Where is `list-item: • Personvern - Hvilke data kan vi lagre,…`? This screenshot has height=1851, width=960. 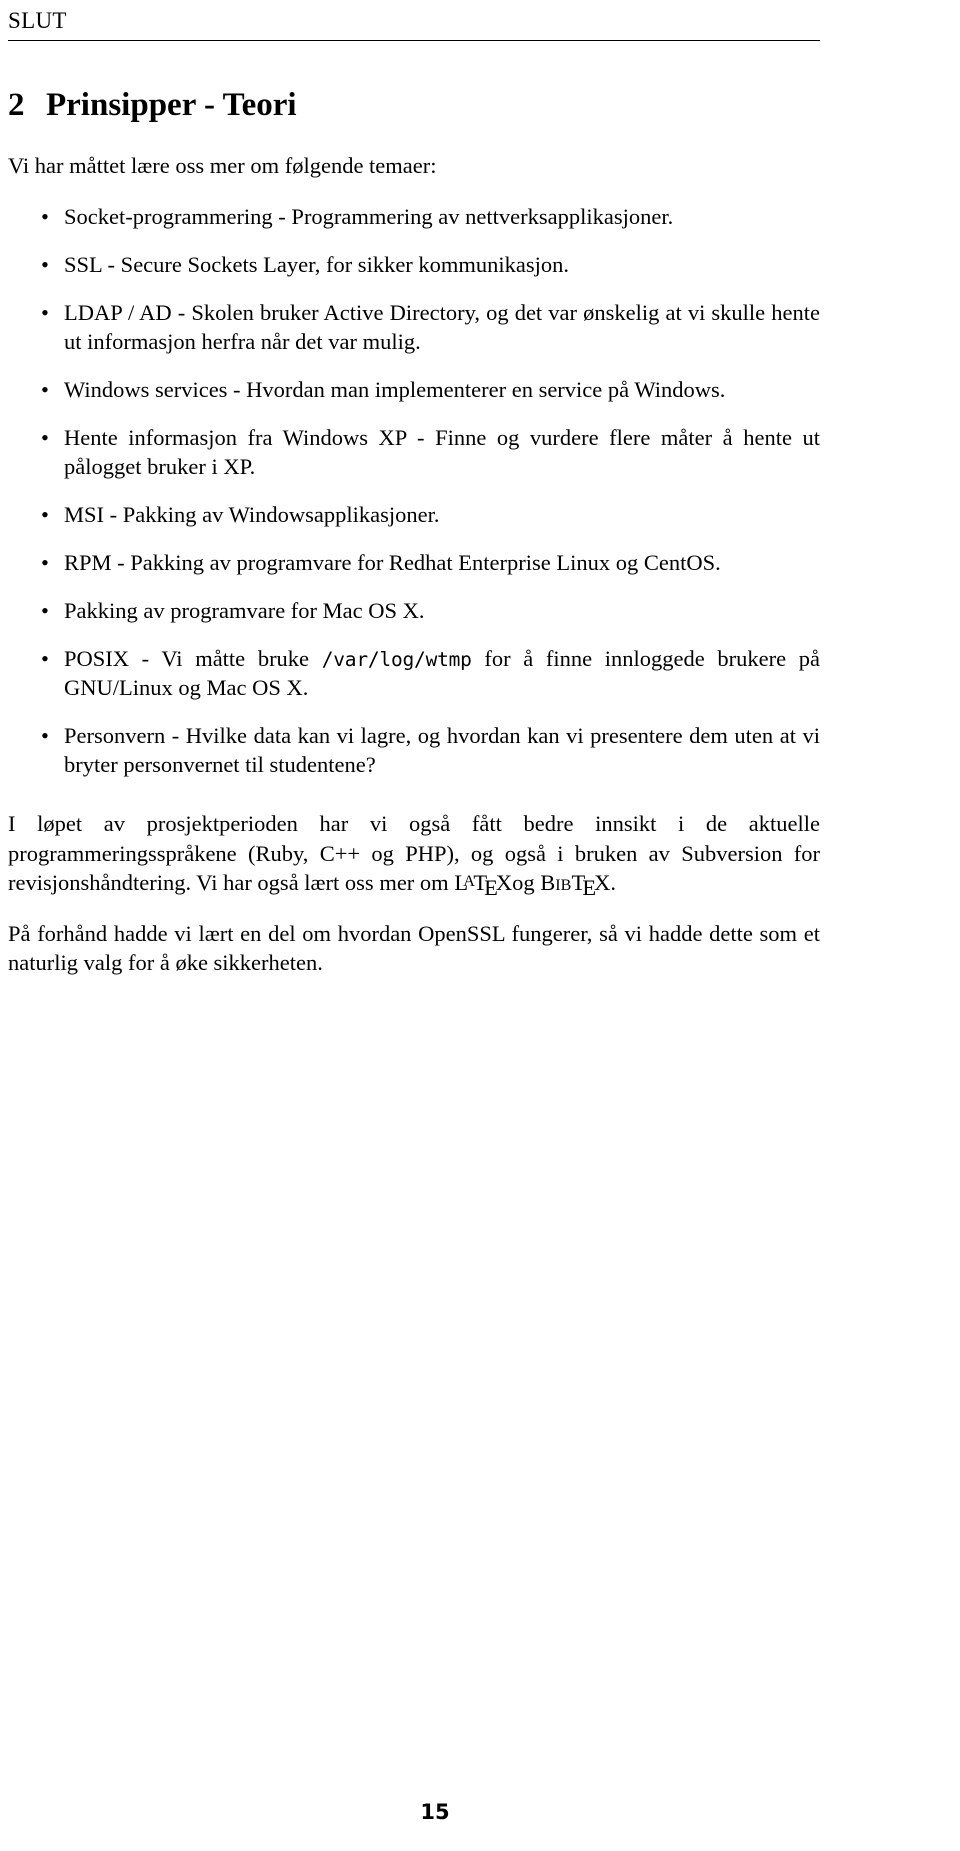 list-item: • Personvern - Hvilke data kan vi lagre,… is located at coordinates (414, 750).